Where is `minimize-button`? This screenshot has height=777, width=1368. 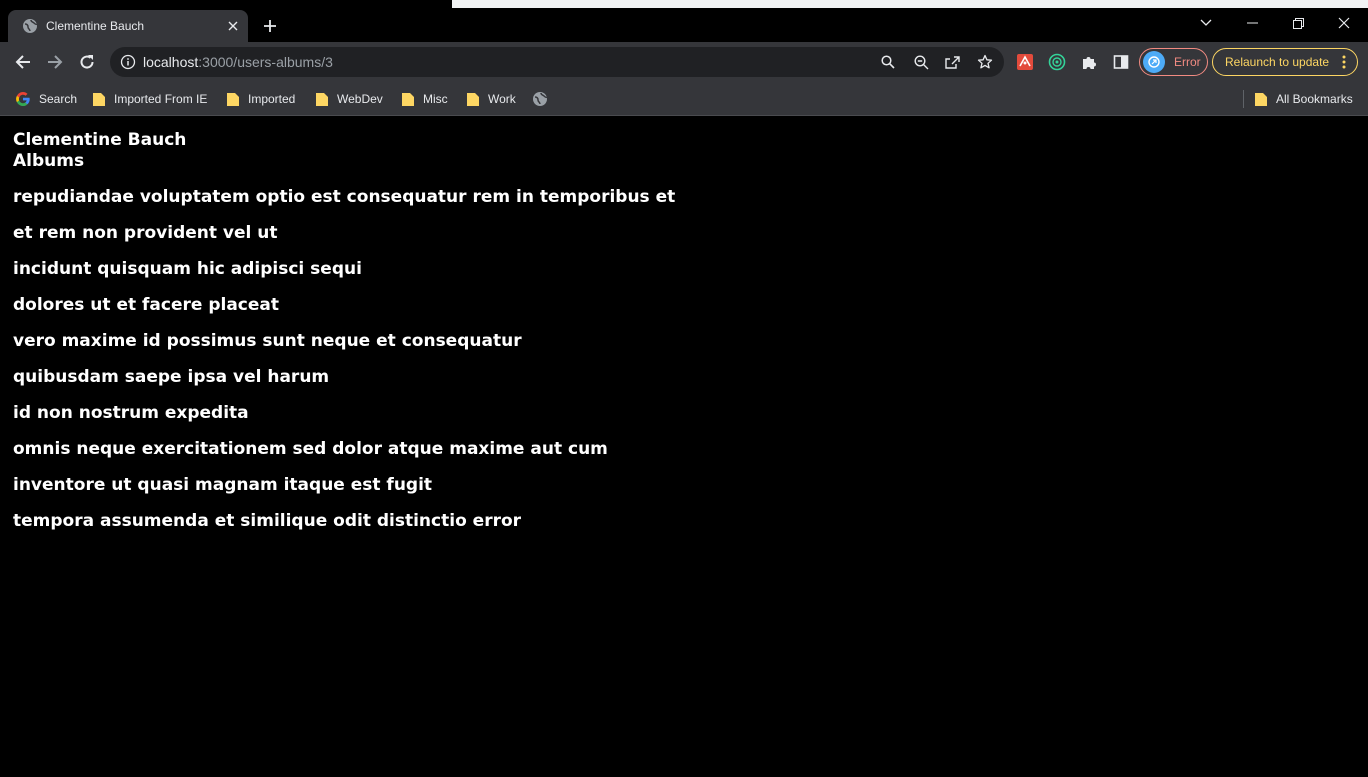 minimize-button is located at coordinates (1252, 23).